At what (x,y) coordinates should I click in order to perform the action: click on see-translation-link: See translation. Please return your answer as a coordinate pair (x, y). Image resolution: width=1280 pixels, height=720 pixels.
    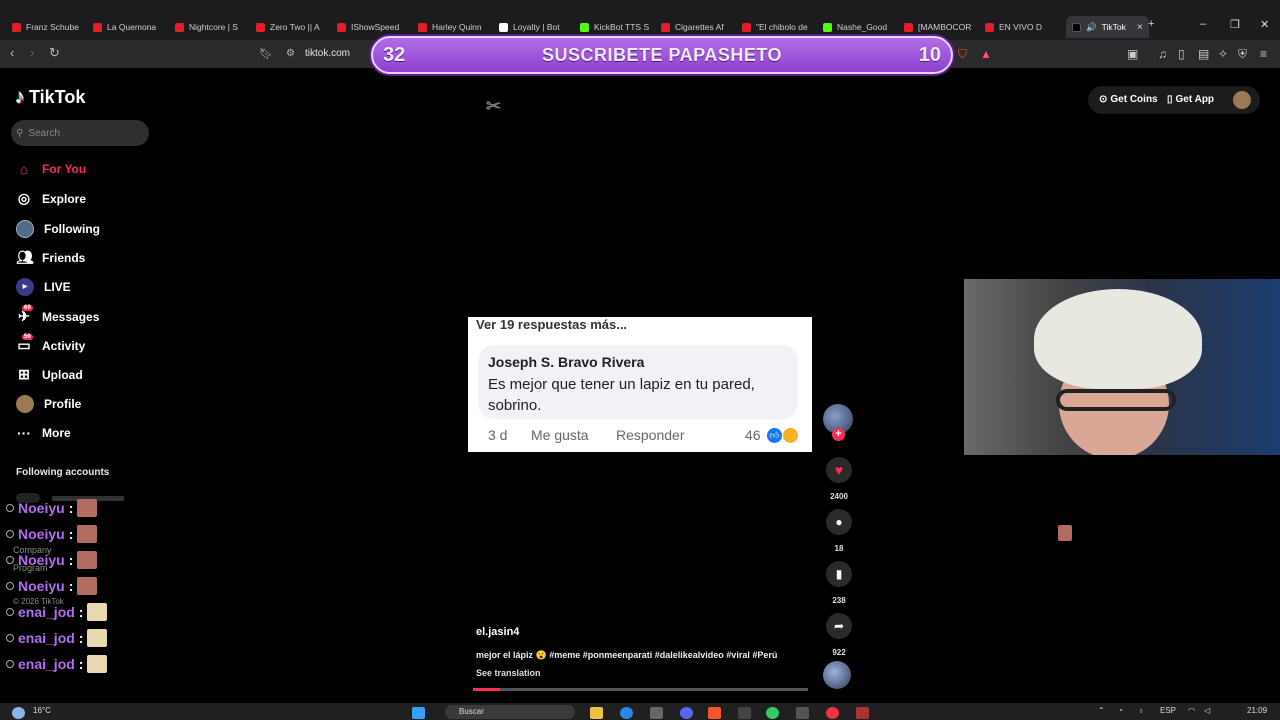
    Looking at the image, I should click on (508, 673).